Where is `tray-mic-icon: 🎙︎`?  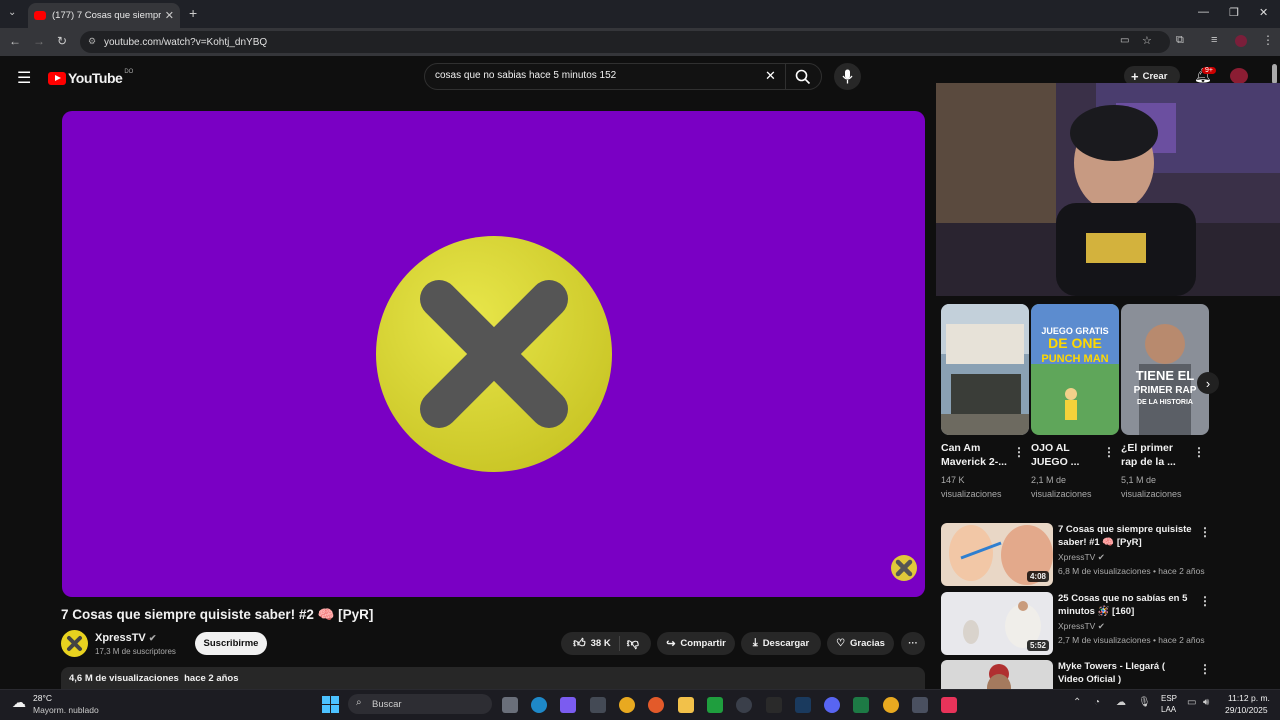 tray-mic-icon: 🎙︎ is located at coordinates (1144, 702).